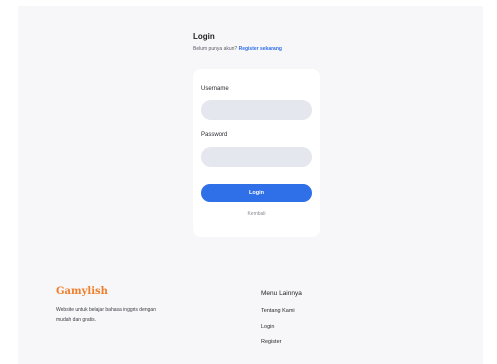  I want to click on footer-menu-title: Menu Lainnya, so click(281, 293).